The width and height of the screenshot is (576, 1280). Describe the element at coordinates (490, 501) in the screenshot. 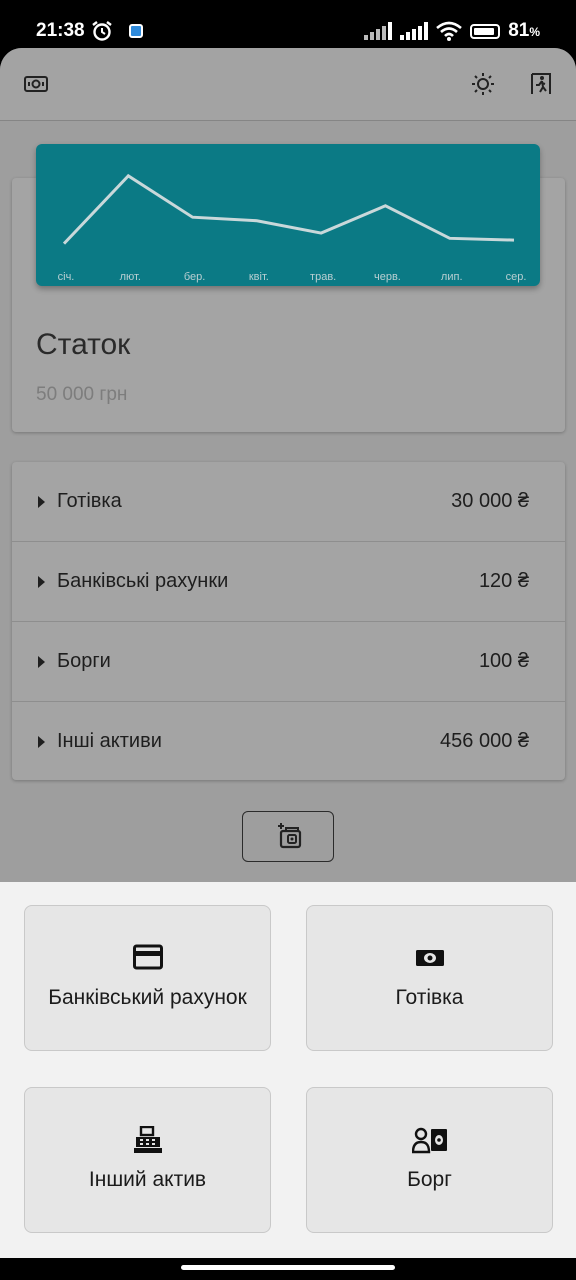

I see `account-amount: 30 000 ₴` at that location.